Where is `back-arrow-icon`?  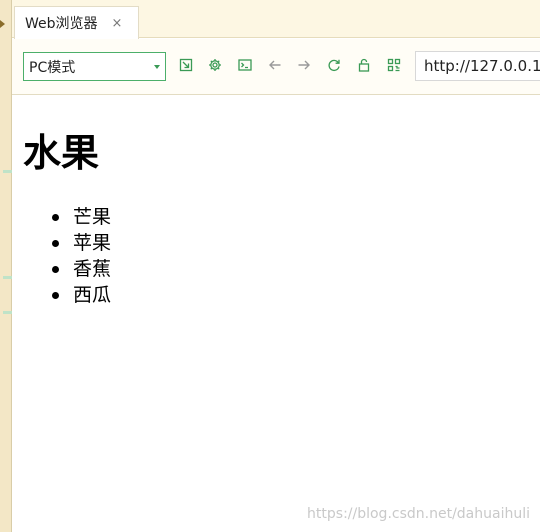
back-arrow-icon is located at coordinates (275, 65).